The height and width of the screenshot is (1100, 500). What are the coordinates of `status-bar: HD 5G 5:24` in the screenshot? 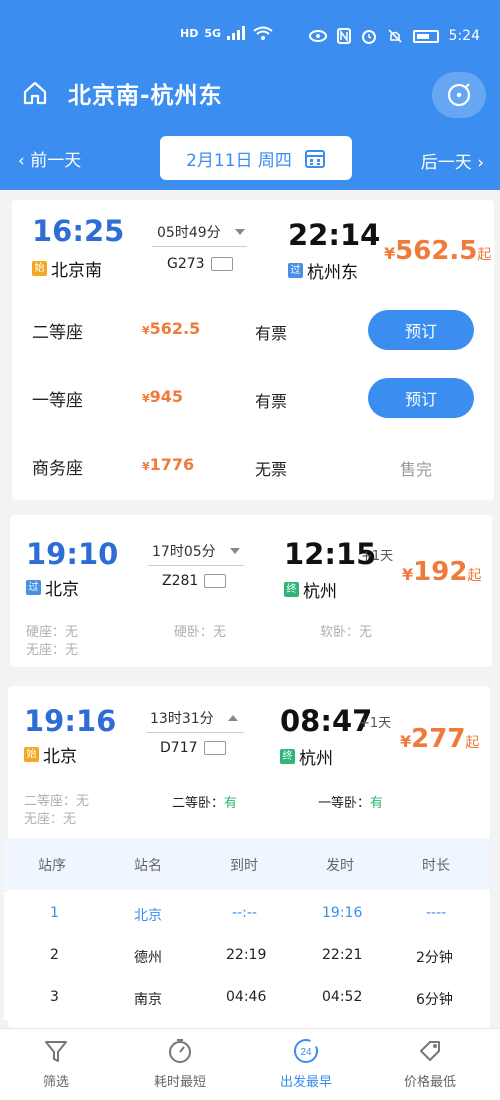 It's located at (250, 28).